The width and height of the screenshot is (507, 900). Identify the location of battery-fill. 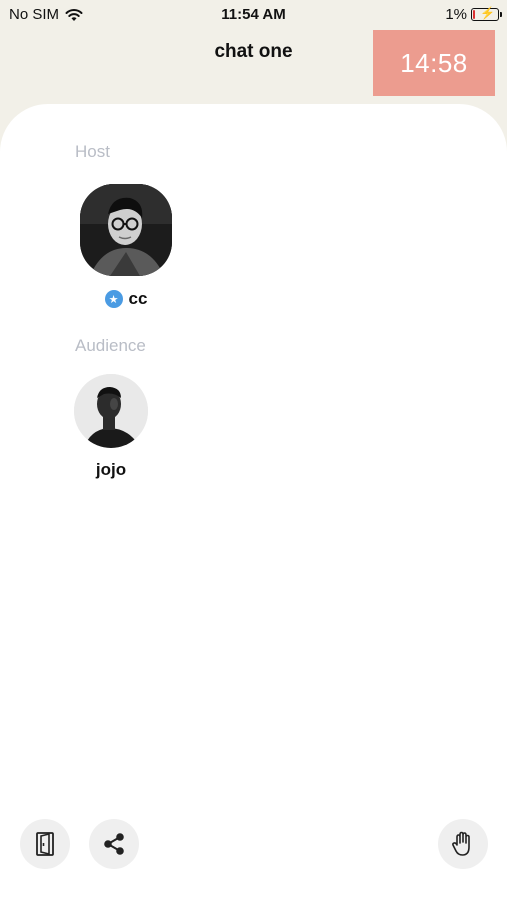
(474, 14).